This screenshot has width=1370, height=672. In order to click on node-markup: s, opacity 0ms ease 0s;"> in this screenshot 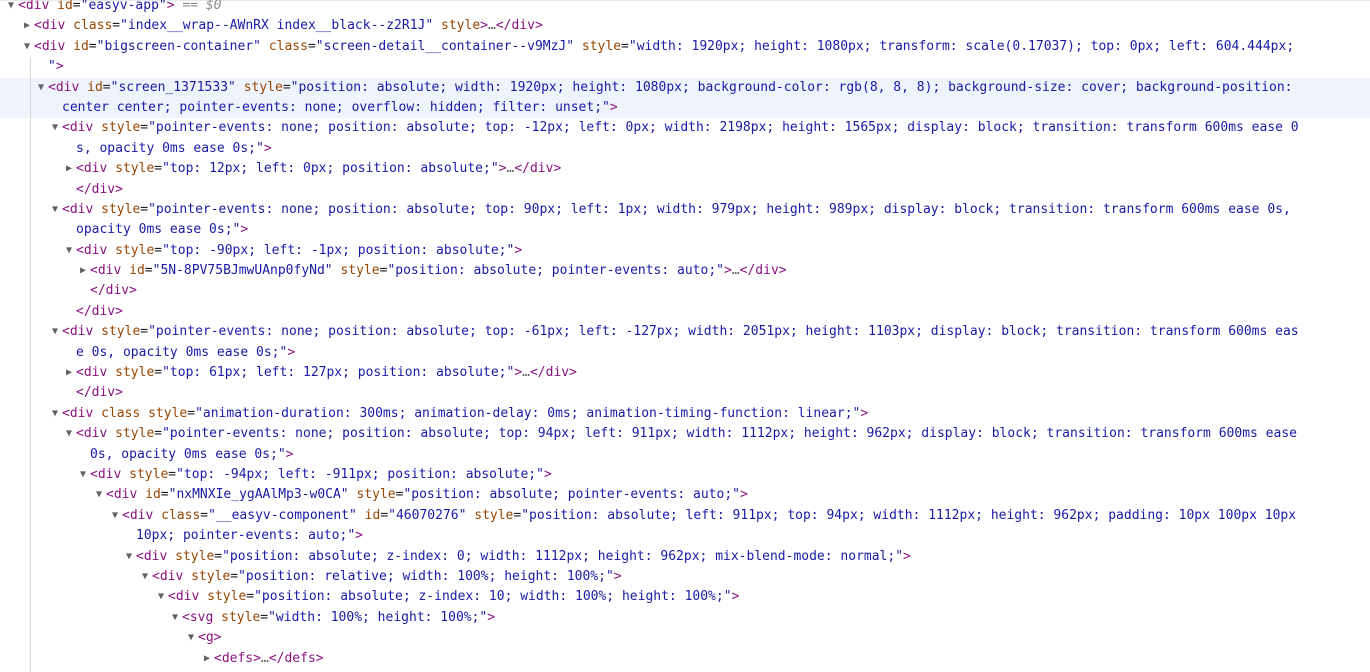, I will do `click(174, 148)`.